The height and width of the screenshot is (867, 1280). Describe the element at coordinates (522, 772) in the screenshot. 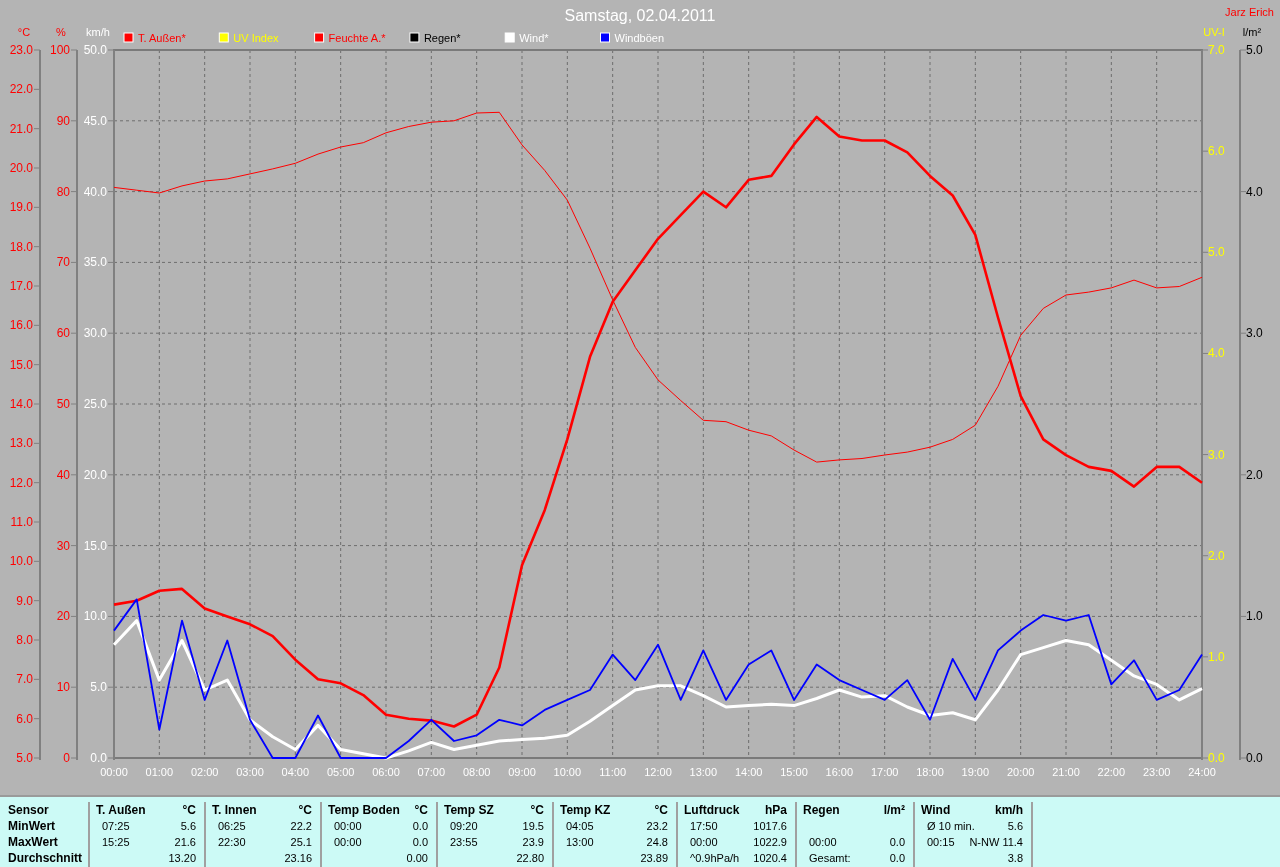

I see `x-tick-label: 09:00` at that location.